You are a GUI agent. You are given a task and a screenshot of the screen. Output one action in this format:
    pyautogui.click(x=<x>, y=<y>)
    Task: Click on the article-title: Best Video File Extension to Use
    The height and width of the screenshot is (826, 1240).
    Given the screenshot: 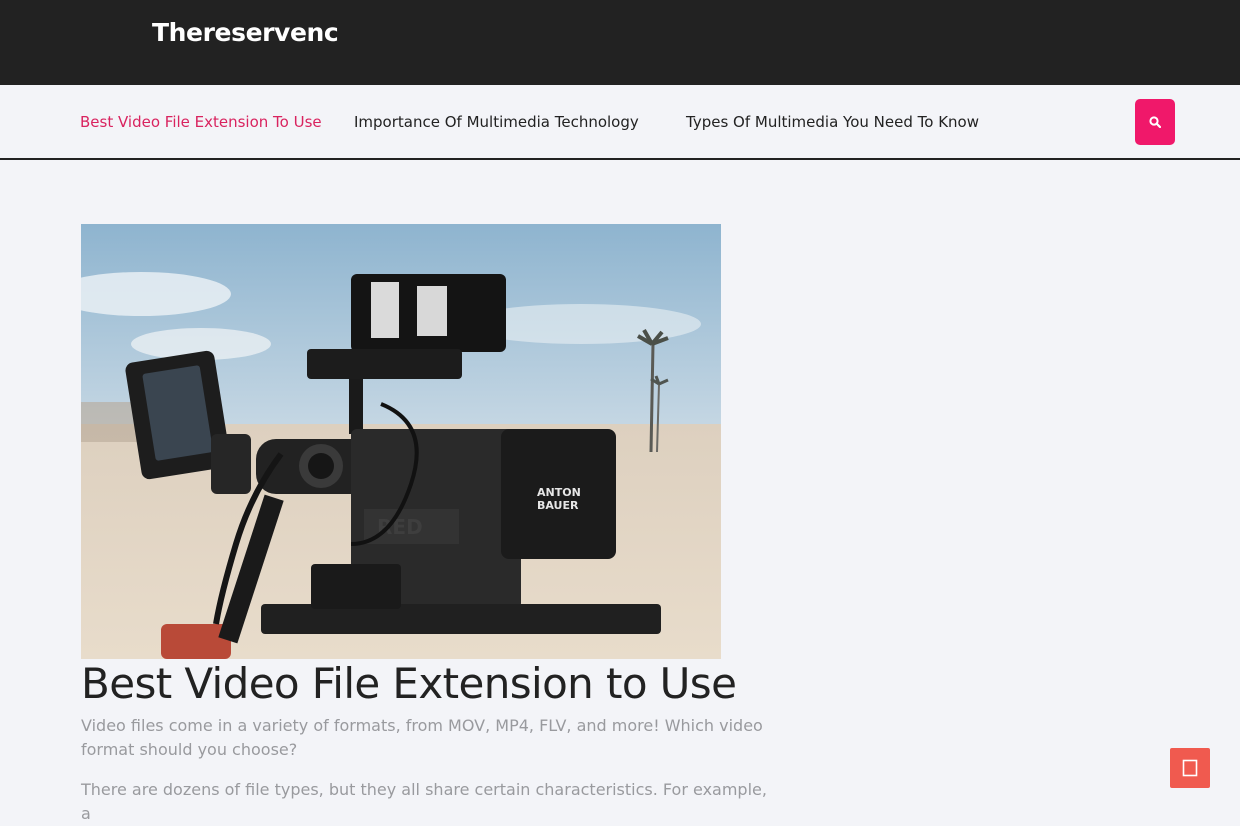 What is the action you would take?
    pyautogui.click(x=431, y=684)
    